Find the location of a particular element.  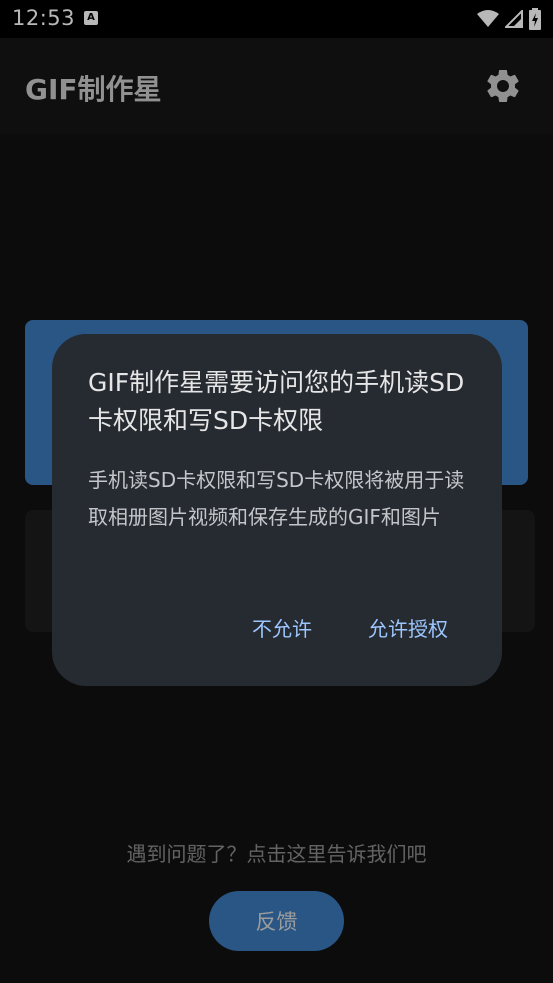

deny-button: 不允许 is located at coordinates (282, 627).